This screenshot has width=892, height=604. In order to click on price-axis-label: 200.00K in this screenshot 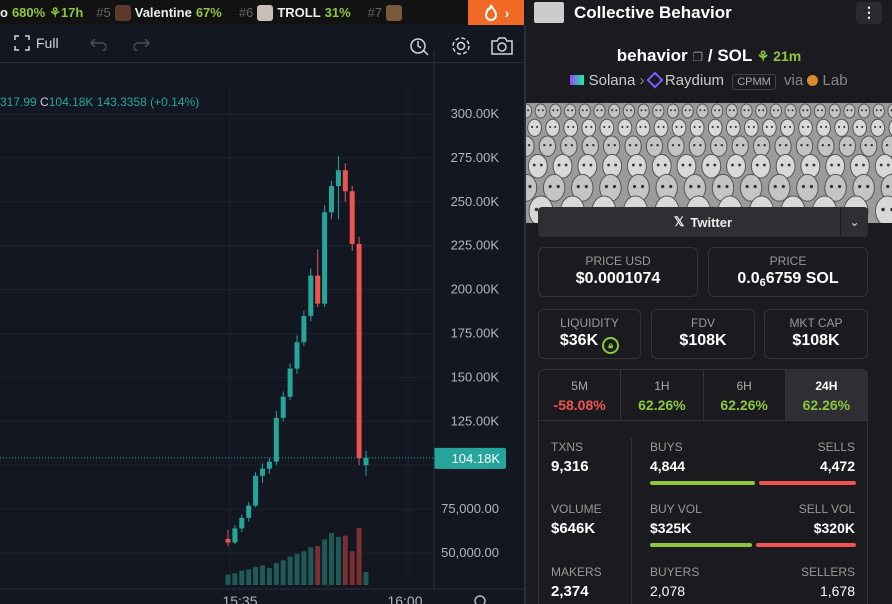, I will do `click(475, 289)`.